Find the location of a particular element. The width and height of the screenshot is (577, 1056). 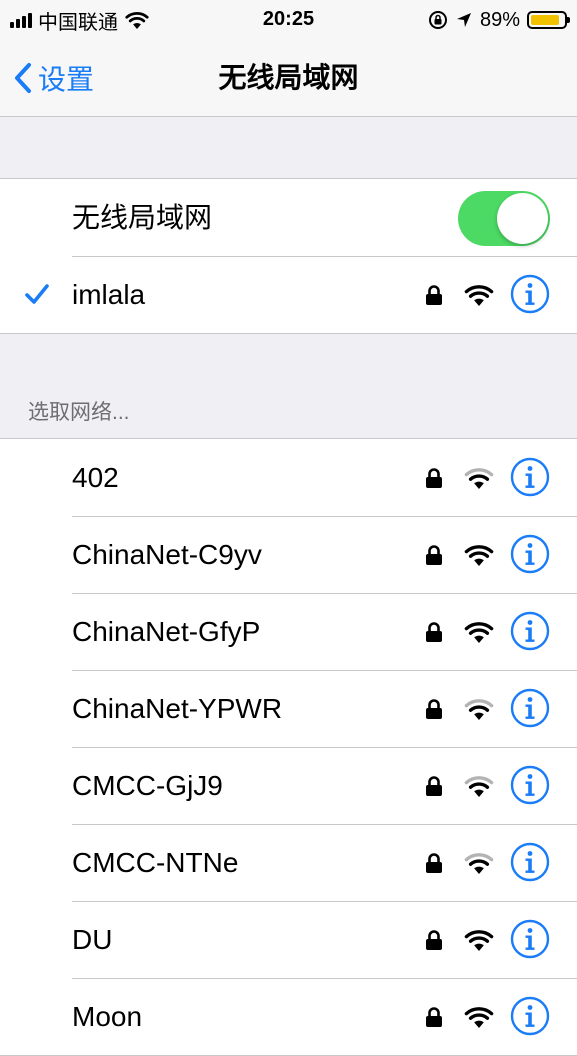

network-row: CMCC-NTNe is located at coordinates (288, 862).